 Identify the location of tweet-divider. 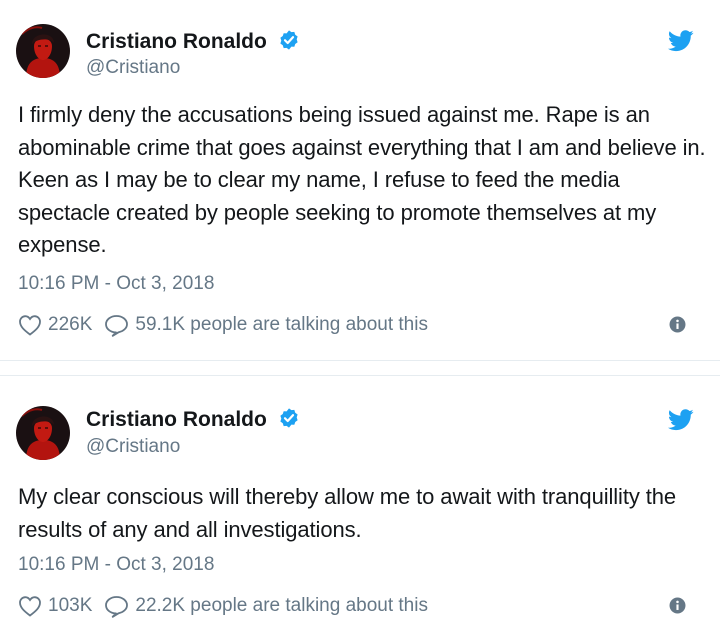
(360, 368).